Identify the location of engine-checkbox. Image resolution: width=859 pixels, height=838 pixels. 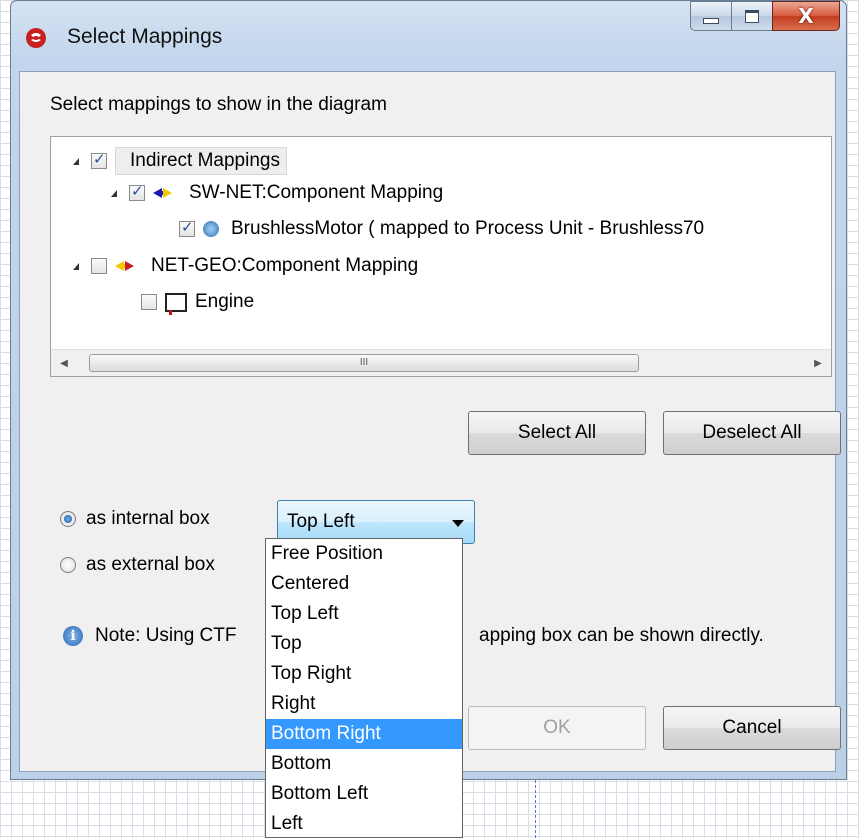
(149, 302).